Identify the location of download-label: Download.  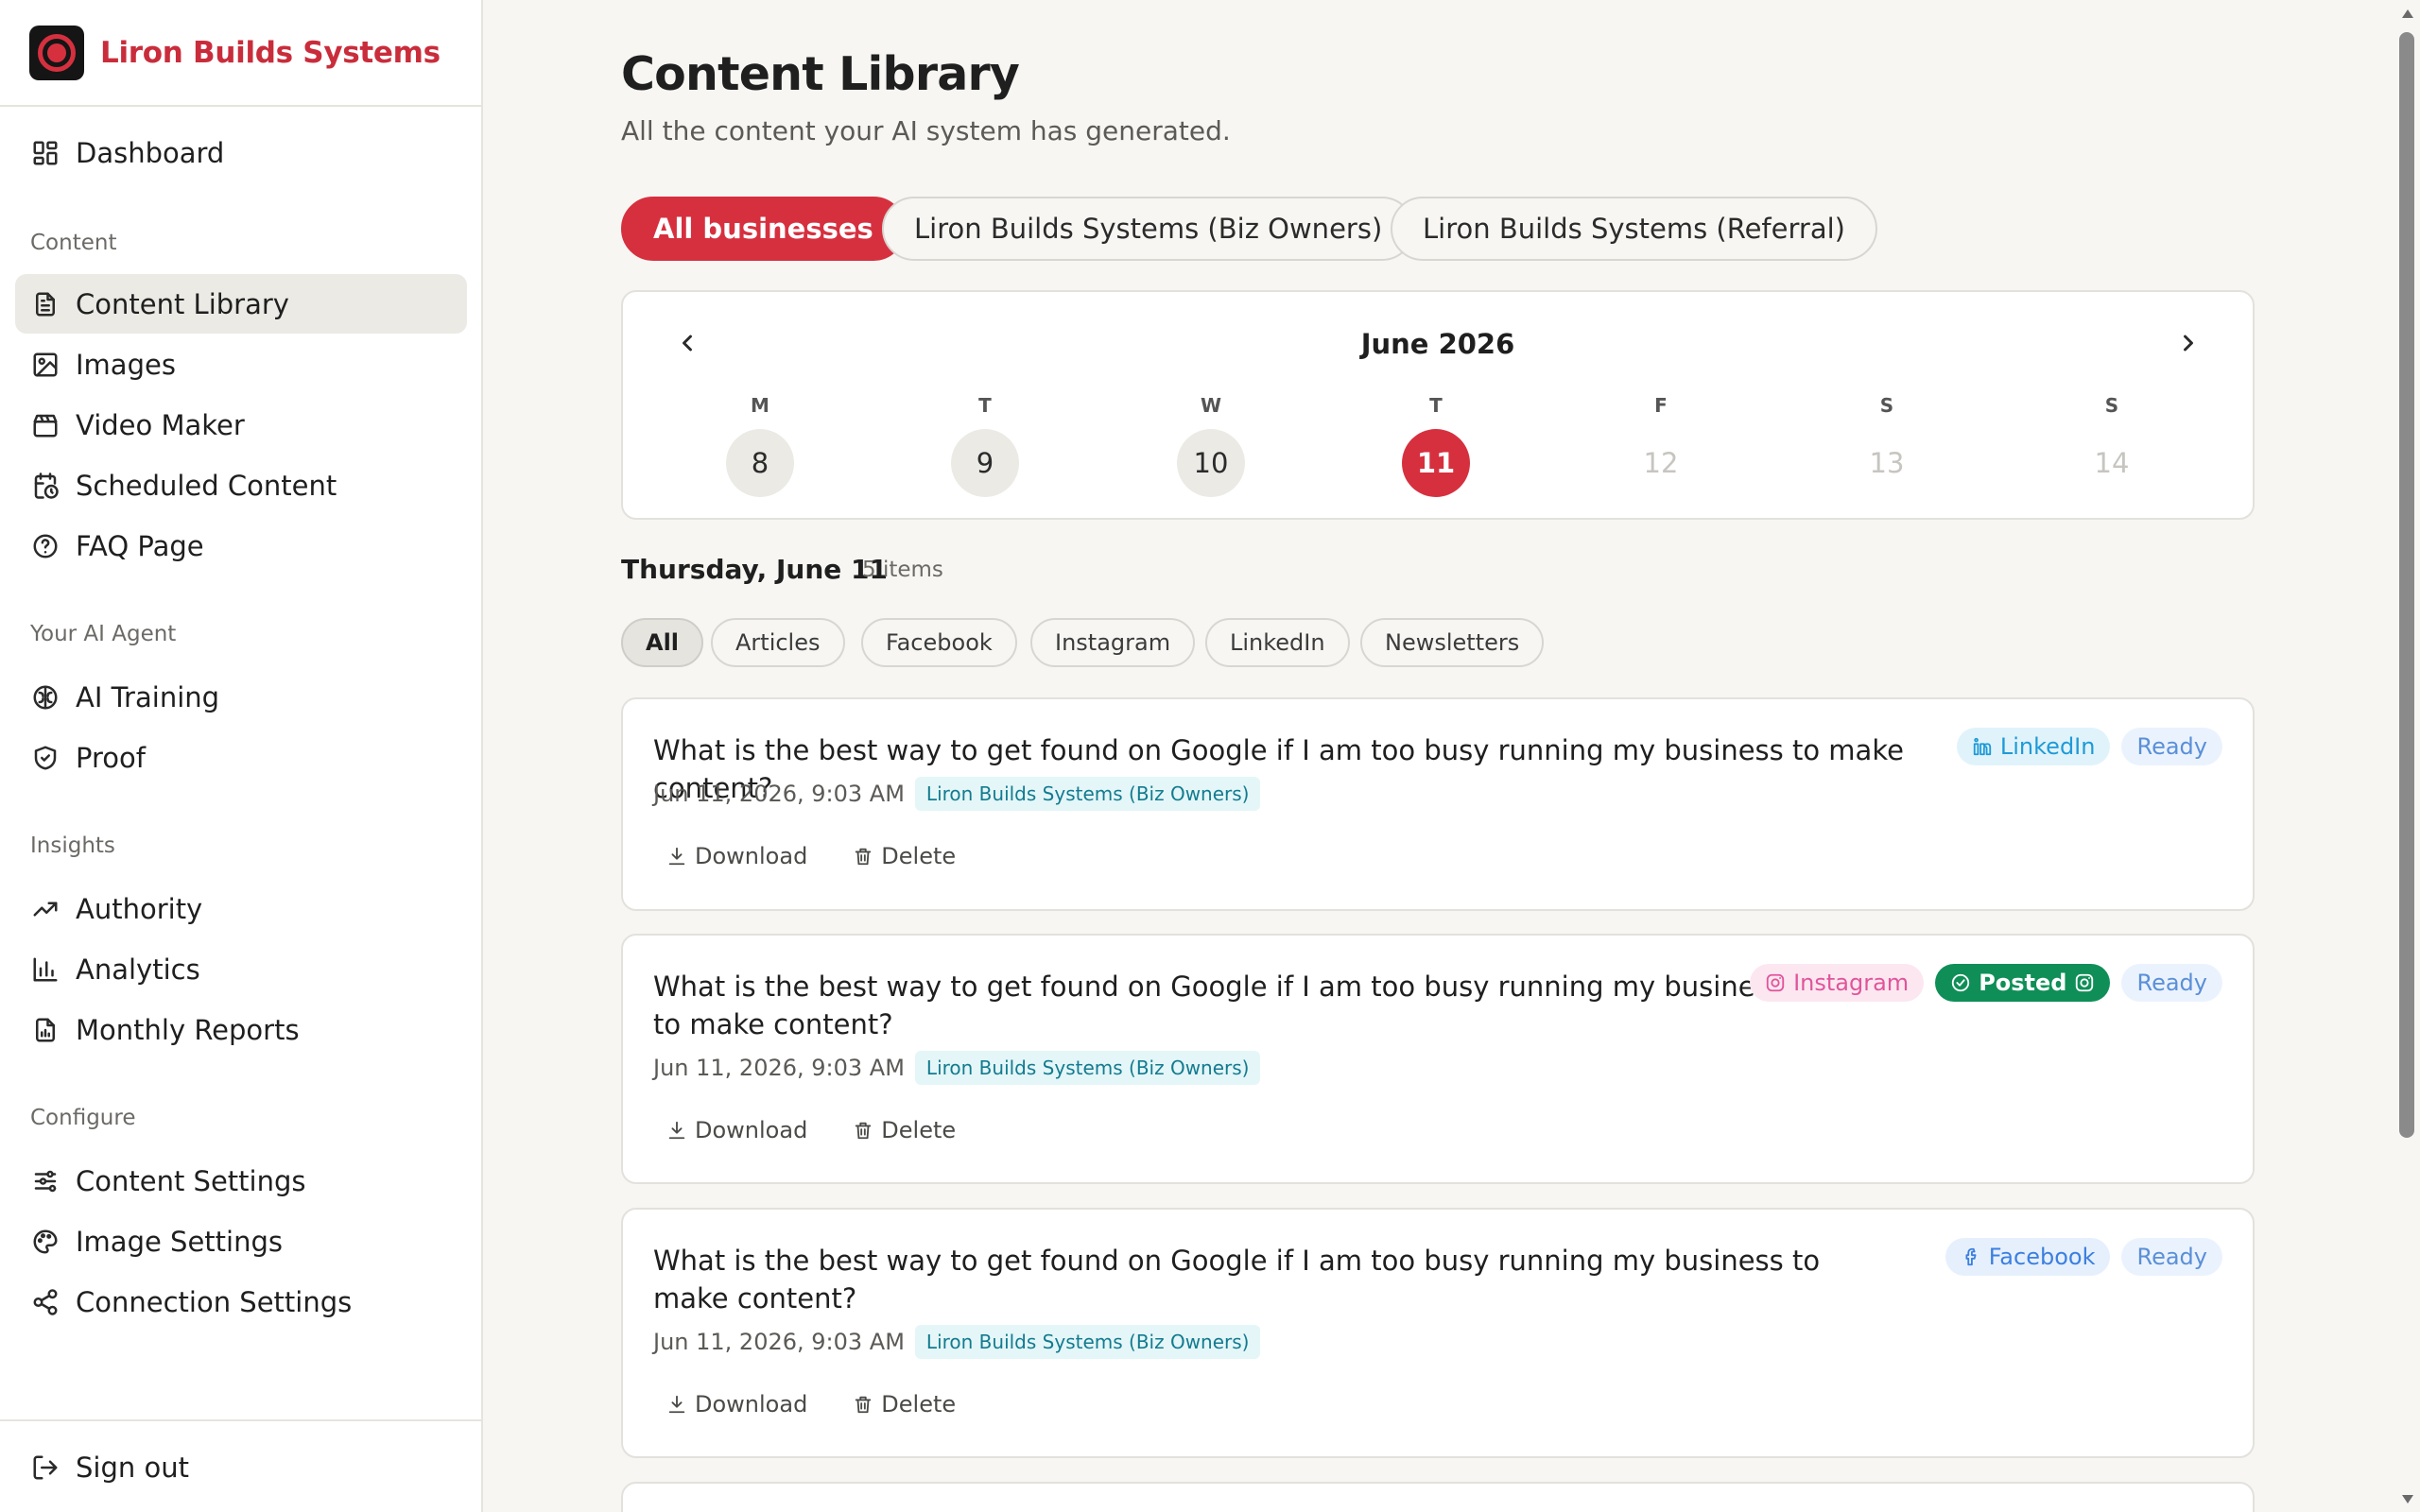
(751, 1404).